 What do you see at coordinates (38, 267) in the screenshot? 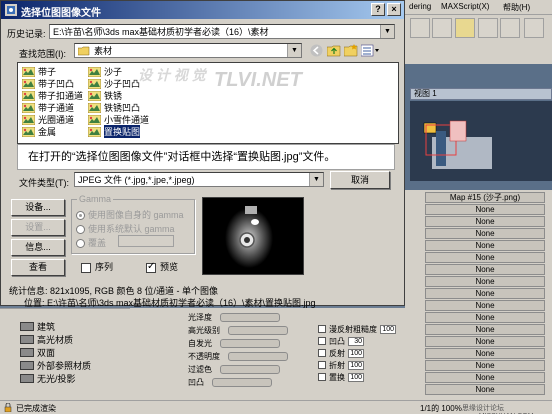
I see `view-button: 查看` at bounding box center [38, 267].